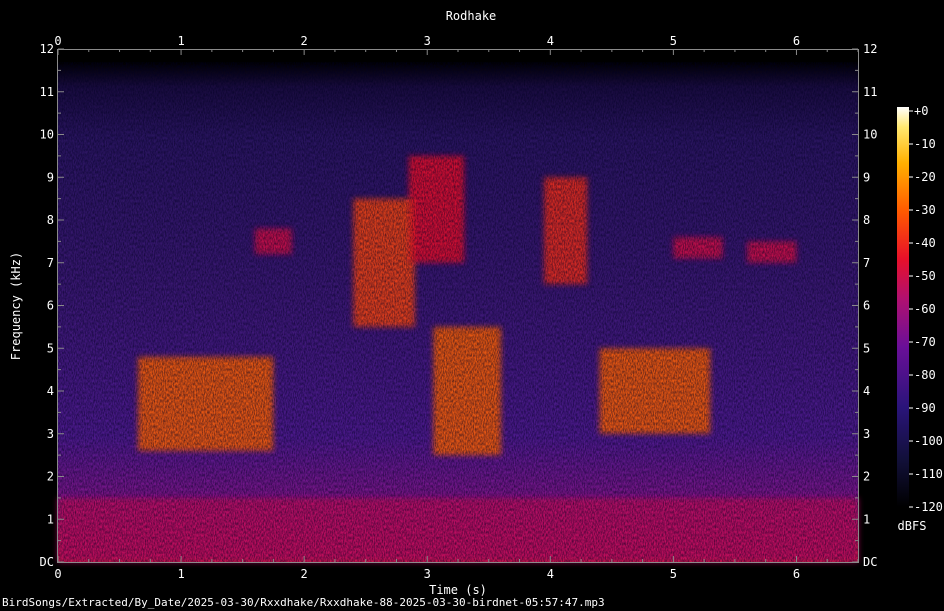 The height and width of the screenshot is (611, 944). Describe the element at coordinates (471, 16) in the screenshot. I see `chart-title: Rodhake` at that location.